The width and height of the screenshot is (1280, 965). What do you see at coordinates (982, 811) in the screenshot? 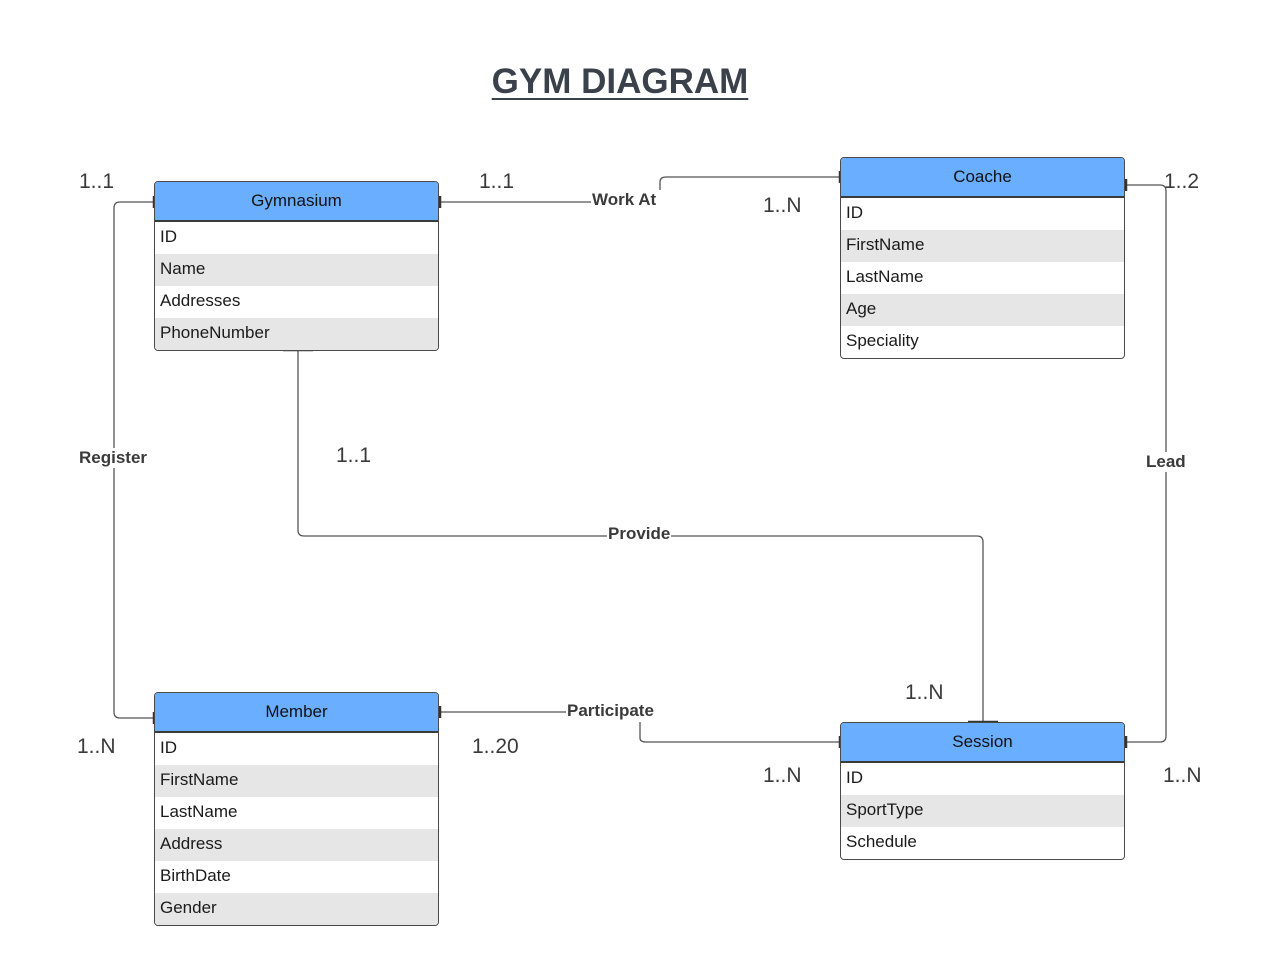
I see `field-row: SportType` at bounding box center [982, 811].